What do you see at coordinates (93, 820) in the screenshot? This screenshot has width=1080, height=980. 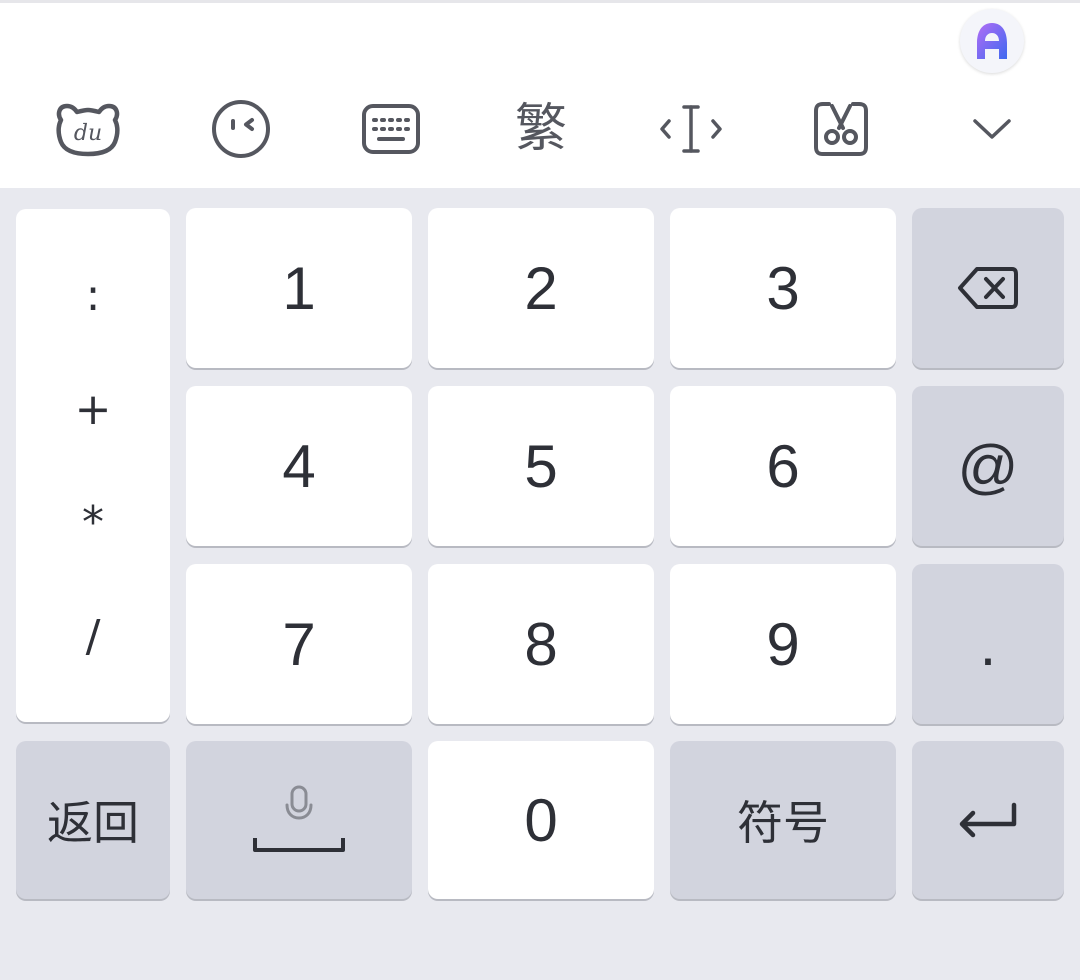 I see `back-key: 返回` at bounding box center [93, 820].